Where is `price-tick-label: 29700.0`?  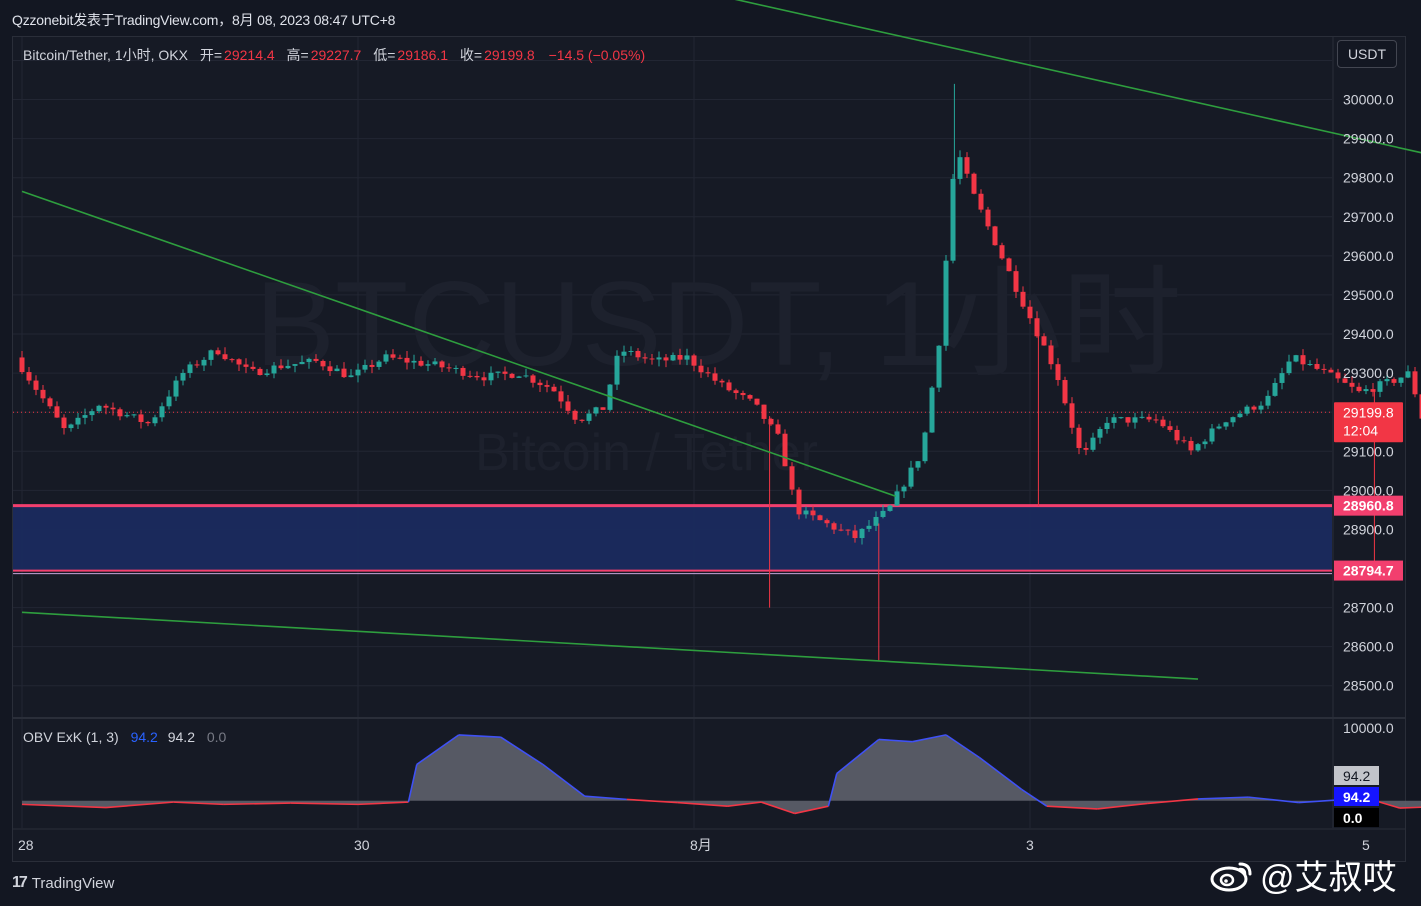 price-tick-label: 29700.0 is located at coordinates (1368, 217).